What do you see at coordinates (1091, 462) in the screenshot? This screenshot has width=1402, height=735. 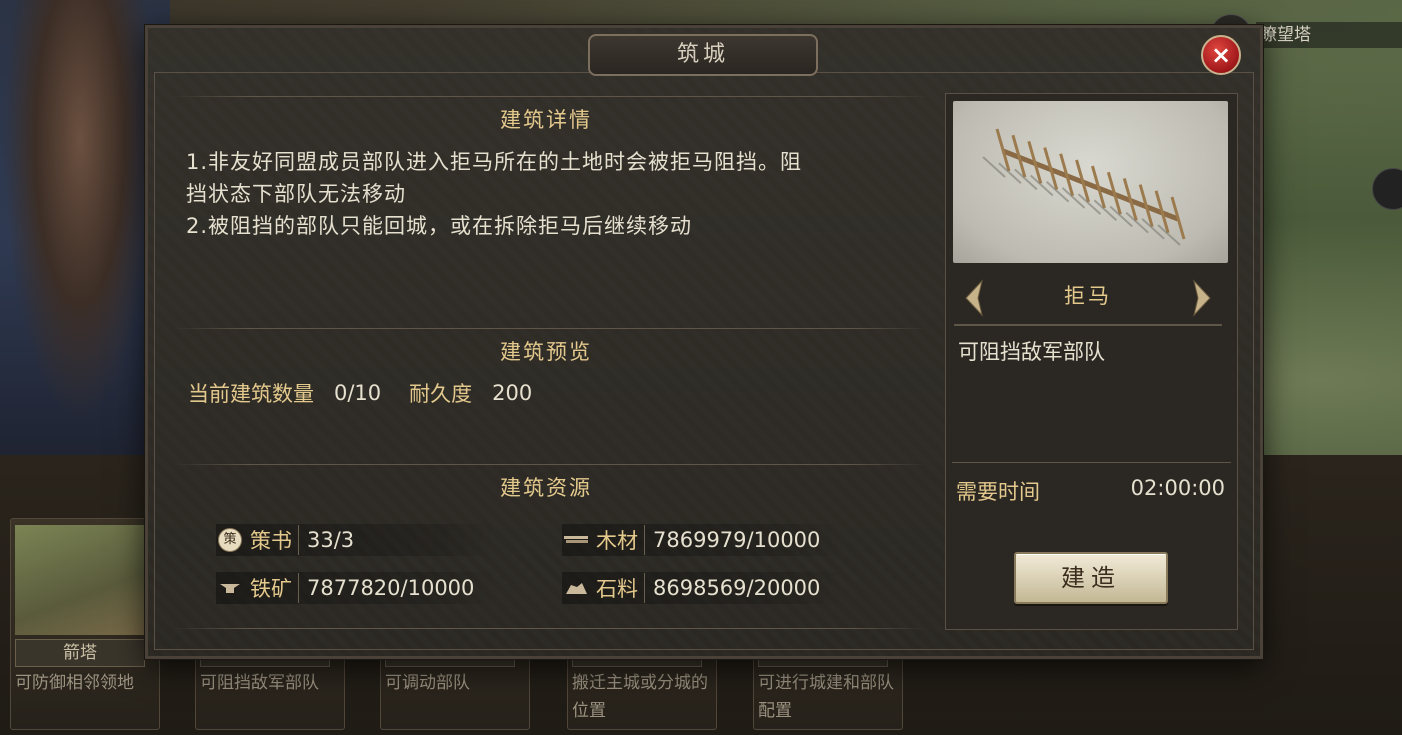 I see `time-divider` at bounding box center [1091, 462].